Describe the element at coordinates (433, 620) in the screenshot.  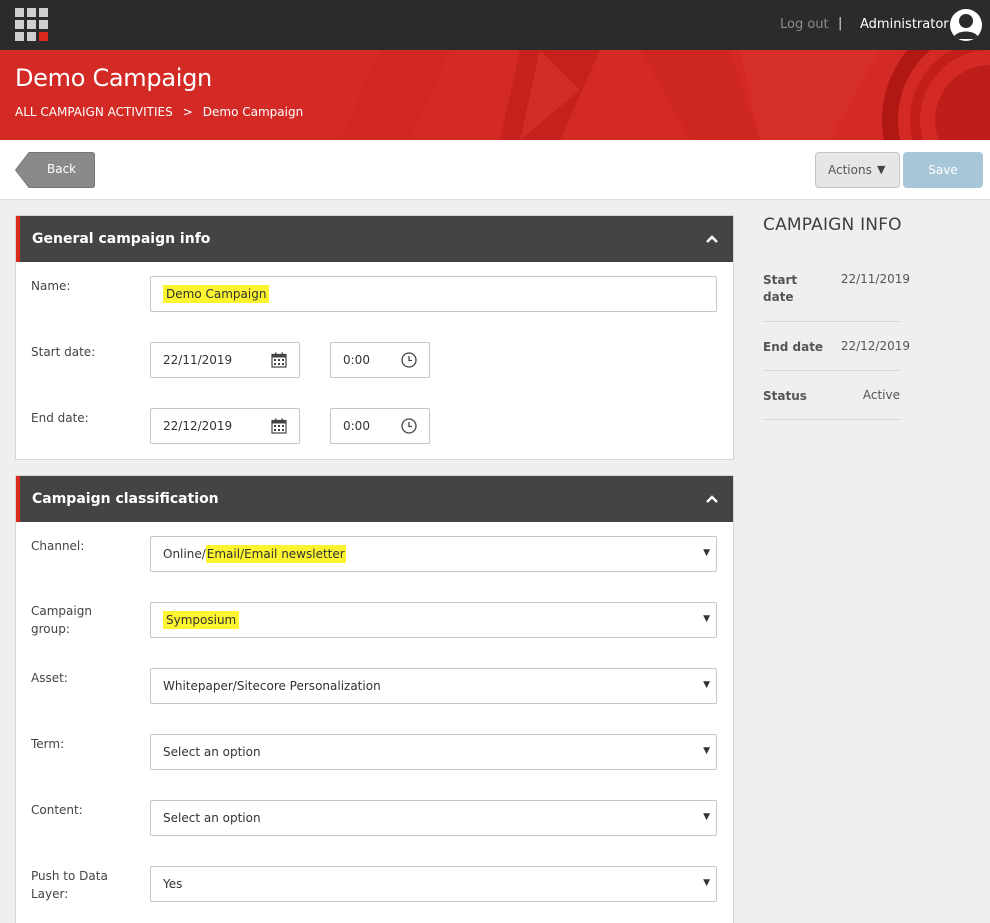
I see `campaign-group-select: Symposium ▼` at that location.